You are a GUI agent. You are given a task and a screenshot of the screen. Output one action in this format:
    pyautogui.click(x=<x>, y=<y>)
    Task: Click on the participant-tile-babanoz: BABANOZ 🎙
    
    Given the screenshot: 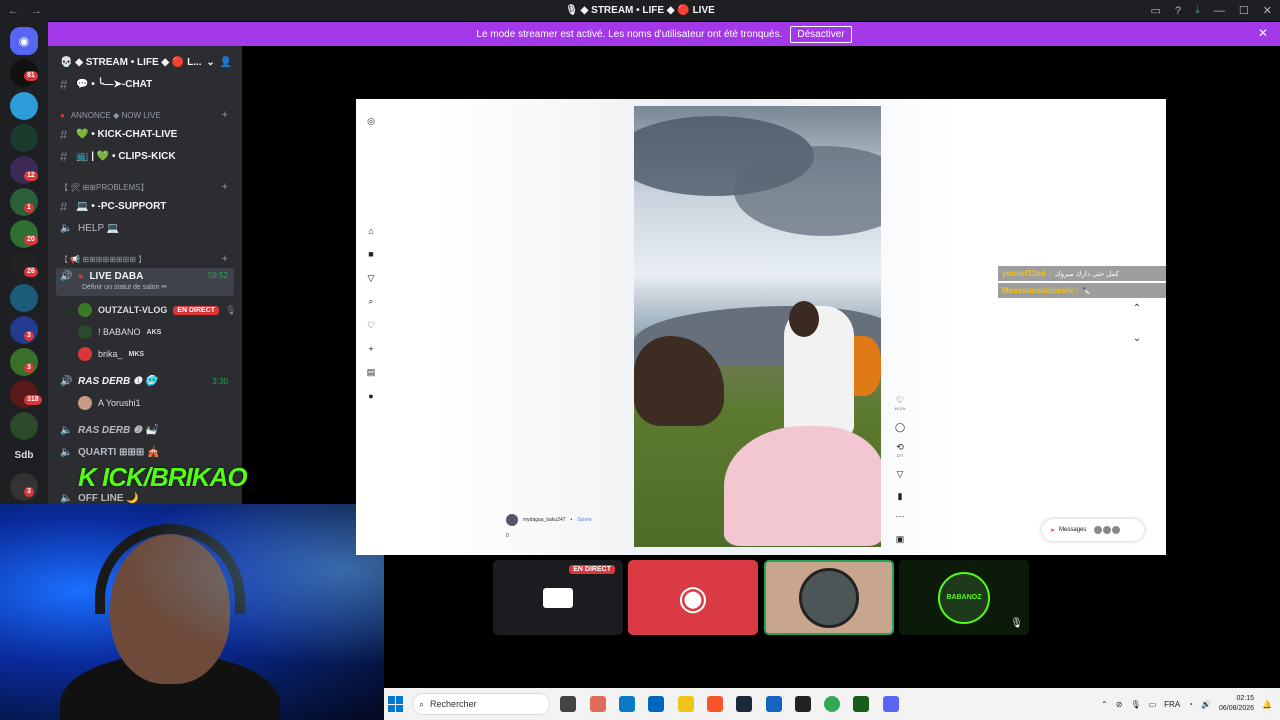 What is the action you would take?
    pyautogui.click(x=964, y=597)
    